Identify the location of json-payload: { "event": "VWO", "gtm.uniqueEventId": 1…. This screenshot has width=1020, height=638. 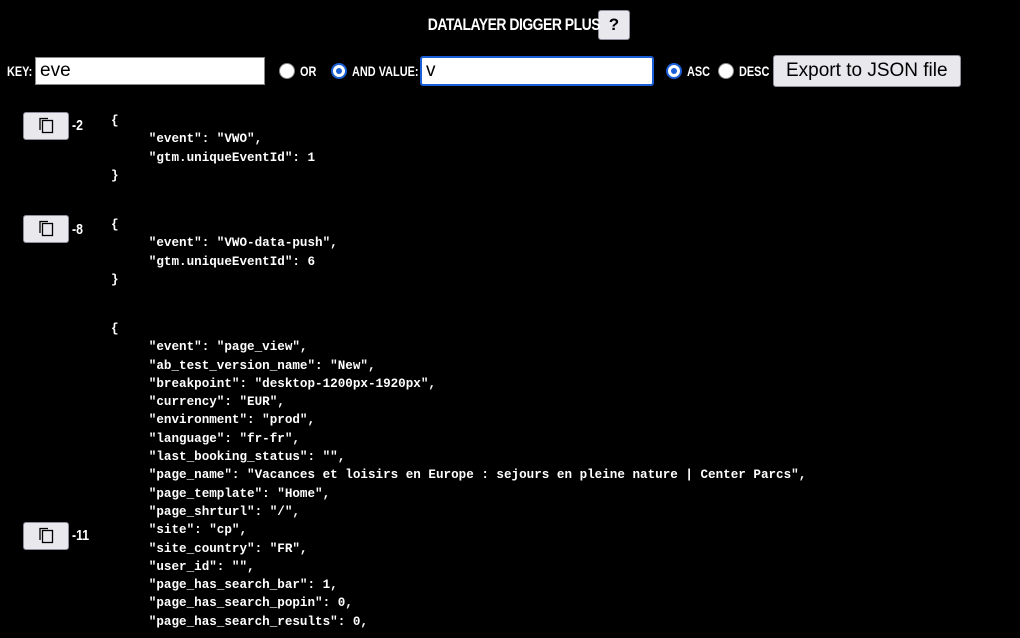
(213, 148).